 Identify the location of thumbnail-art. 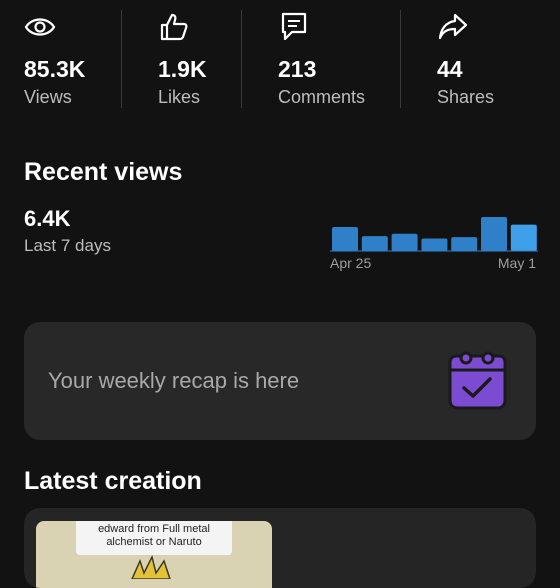
(151, 567).